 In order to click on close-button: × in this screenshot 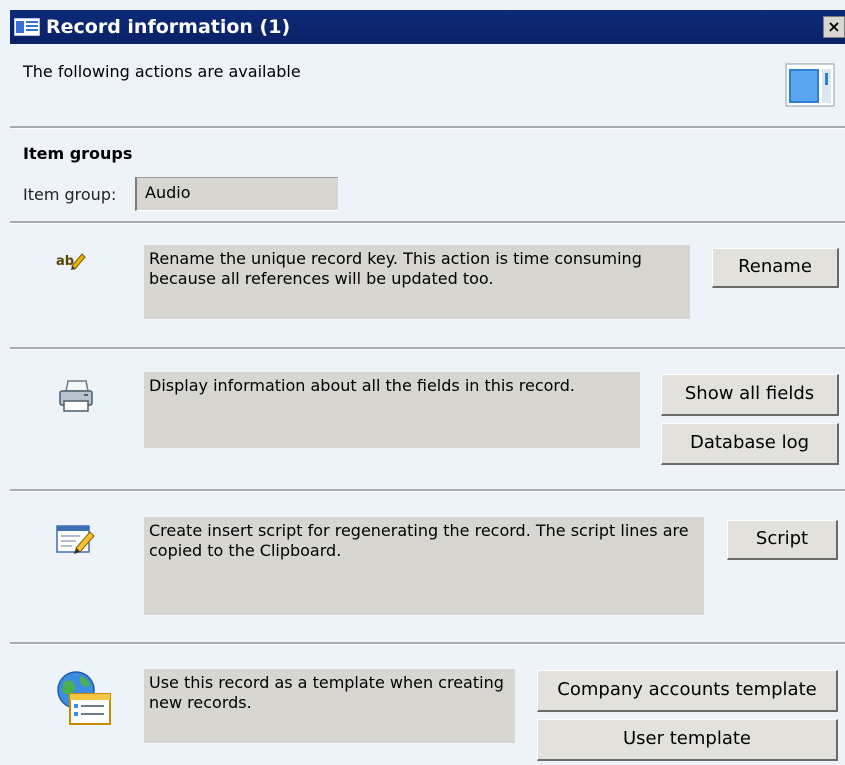, I will do `click(834, 27)`.